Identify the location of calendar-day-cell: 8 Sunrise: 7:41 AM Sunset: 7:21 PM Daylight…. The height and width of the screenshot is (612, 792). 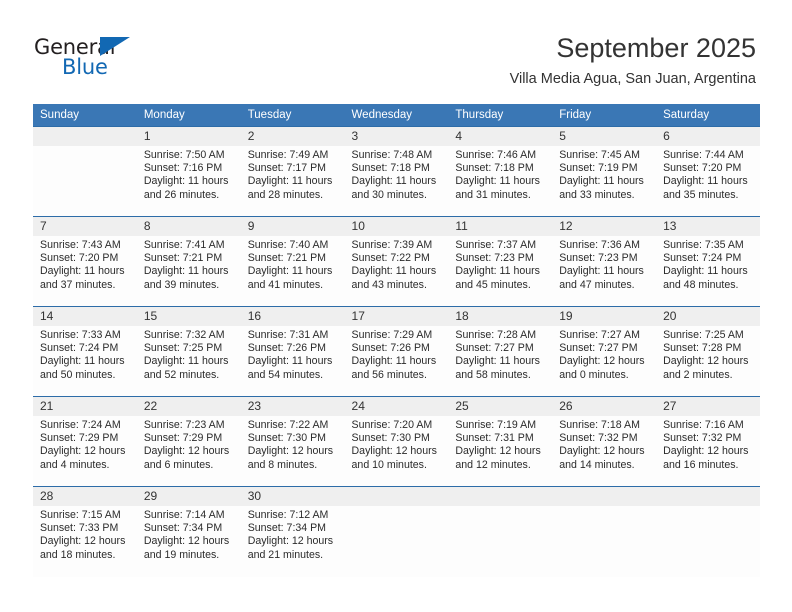
(188, 261).